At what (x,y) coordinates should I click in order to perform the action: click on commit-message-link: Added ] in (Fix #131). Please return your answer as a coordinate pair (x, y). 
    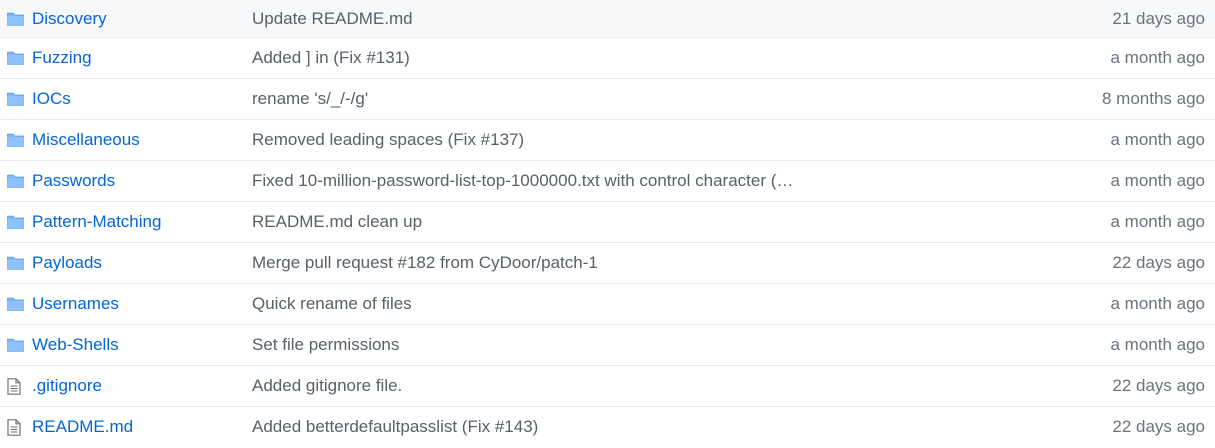
    Looking at the image, I should click on (562, 58).